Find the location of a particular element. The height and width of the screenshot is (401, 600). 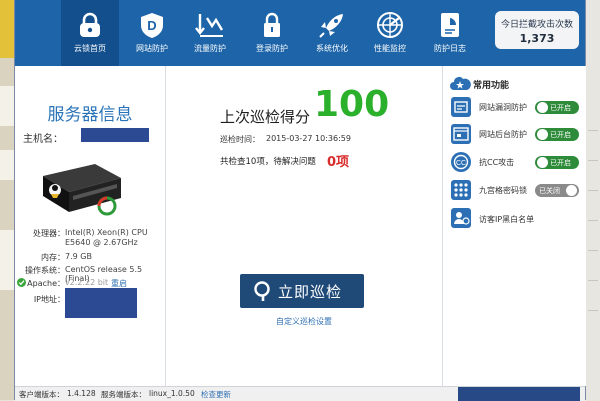

grid-password-lock-icon is located at coordinates (461, 190).